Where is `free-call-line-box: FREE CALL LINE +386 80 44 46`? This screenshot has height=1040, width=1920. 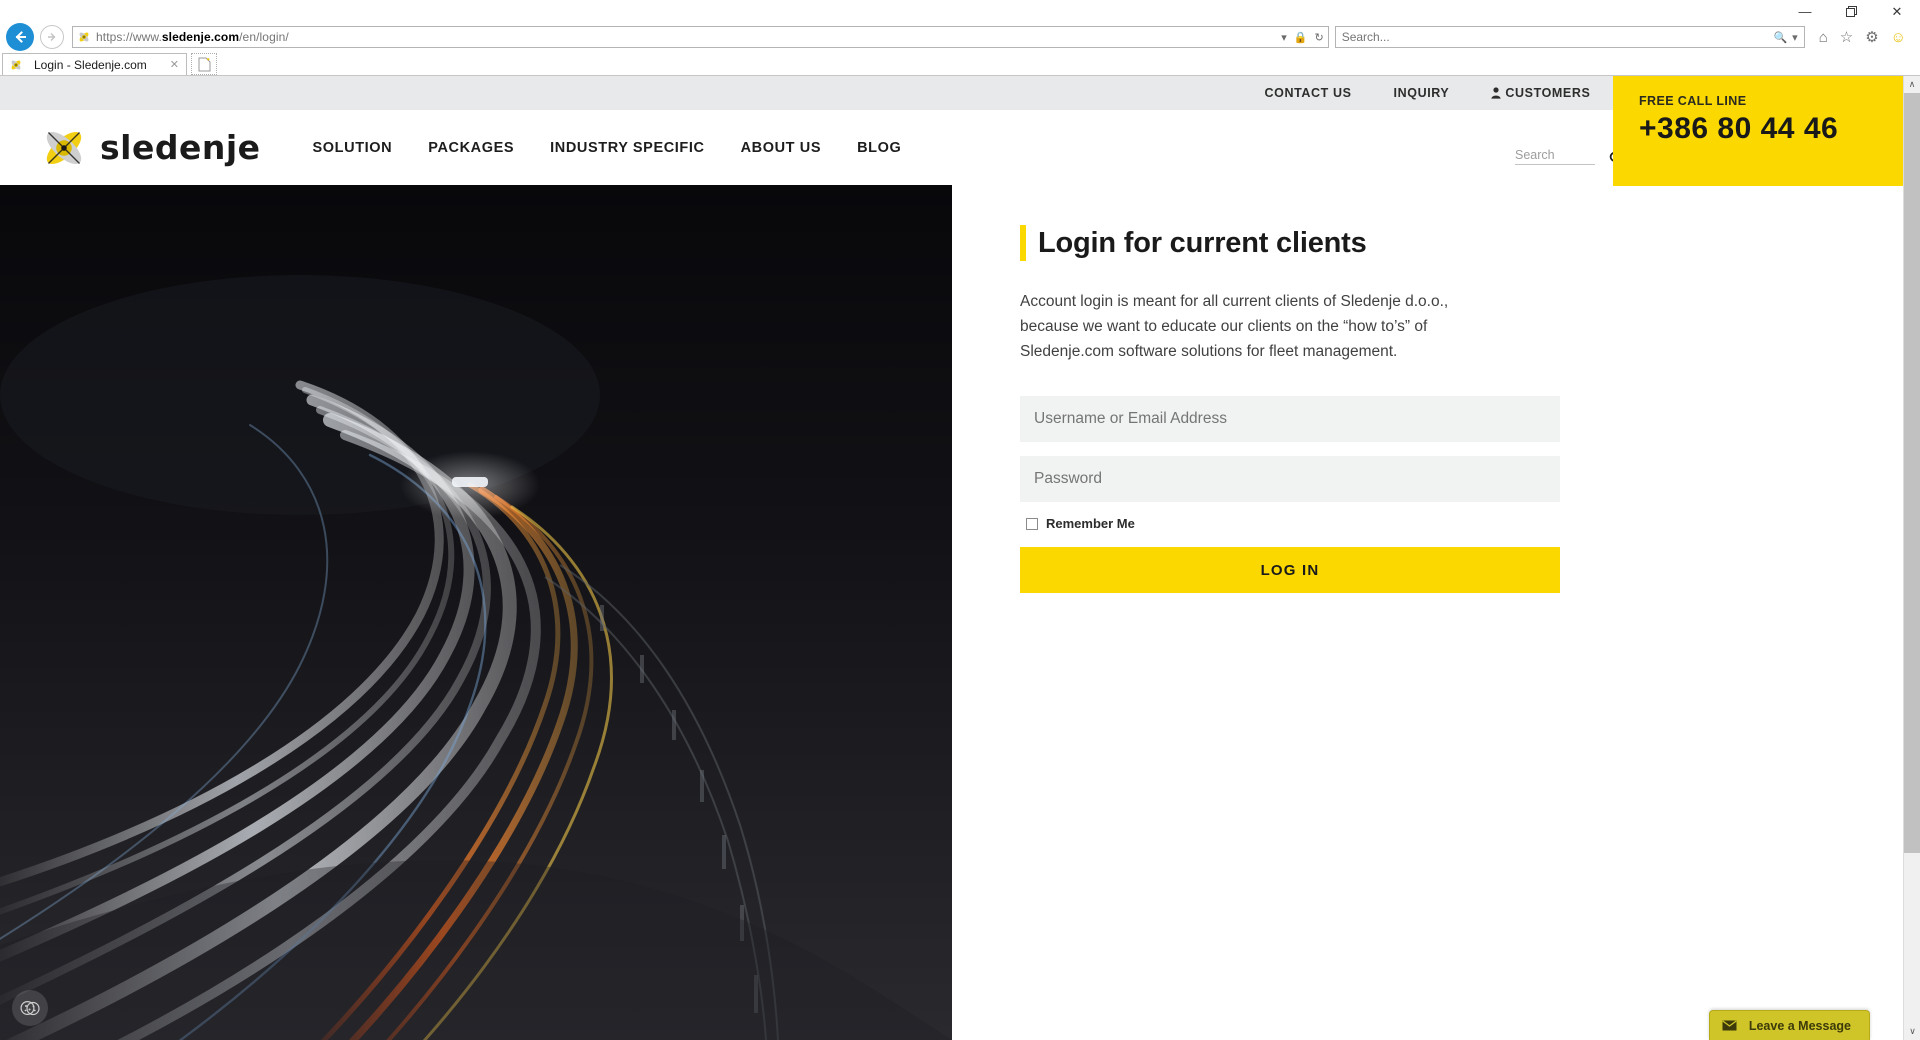 free-call-line-box: FREE CALL LINE +386 80 44 46 is located at coordinates (1758, 131).